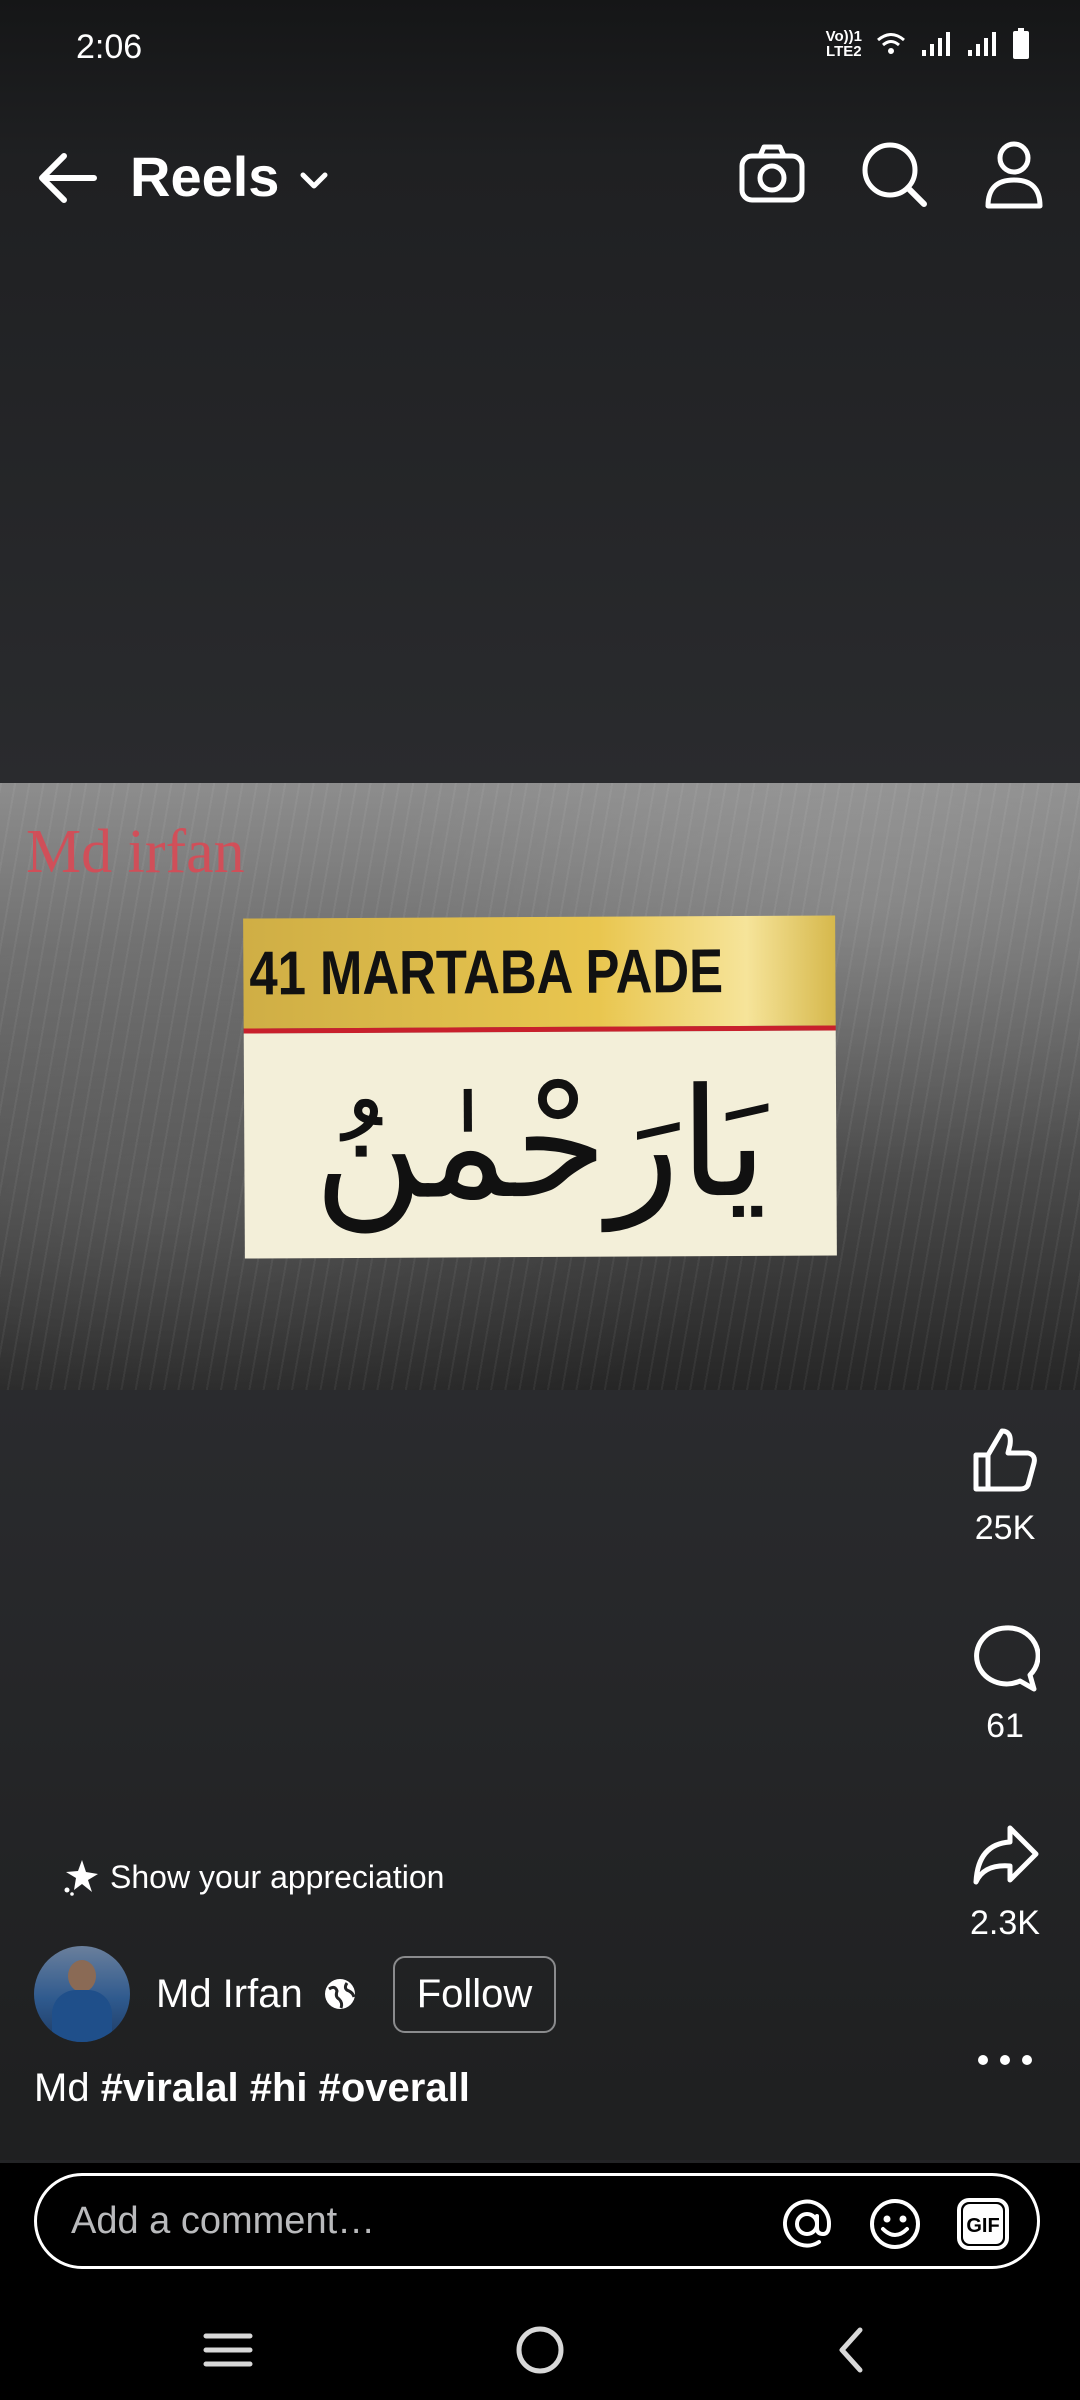  I want to click on reels-title-dropdown: Reels, so click(230, 176).